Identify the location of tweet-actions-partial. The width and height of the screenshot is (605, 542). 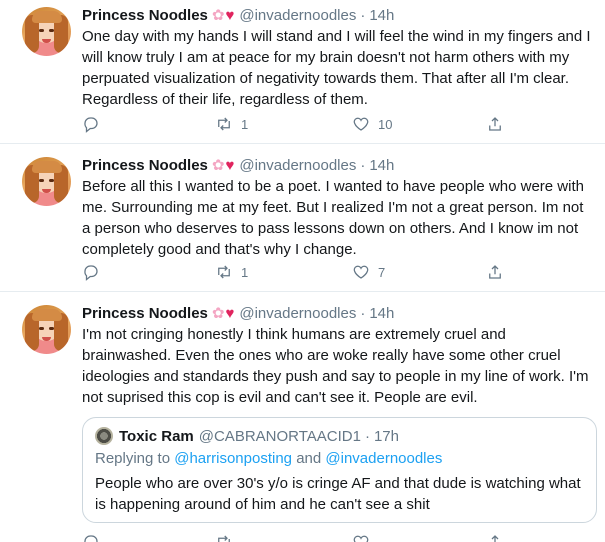
(302, 537).